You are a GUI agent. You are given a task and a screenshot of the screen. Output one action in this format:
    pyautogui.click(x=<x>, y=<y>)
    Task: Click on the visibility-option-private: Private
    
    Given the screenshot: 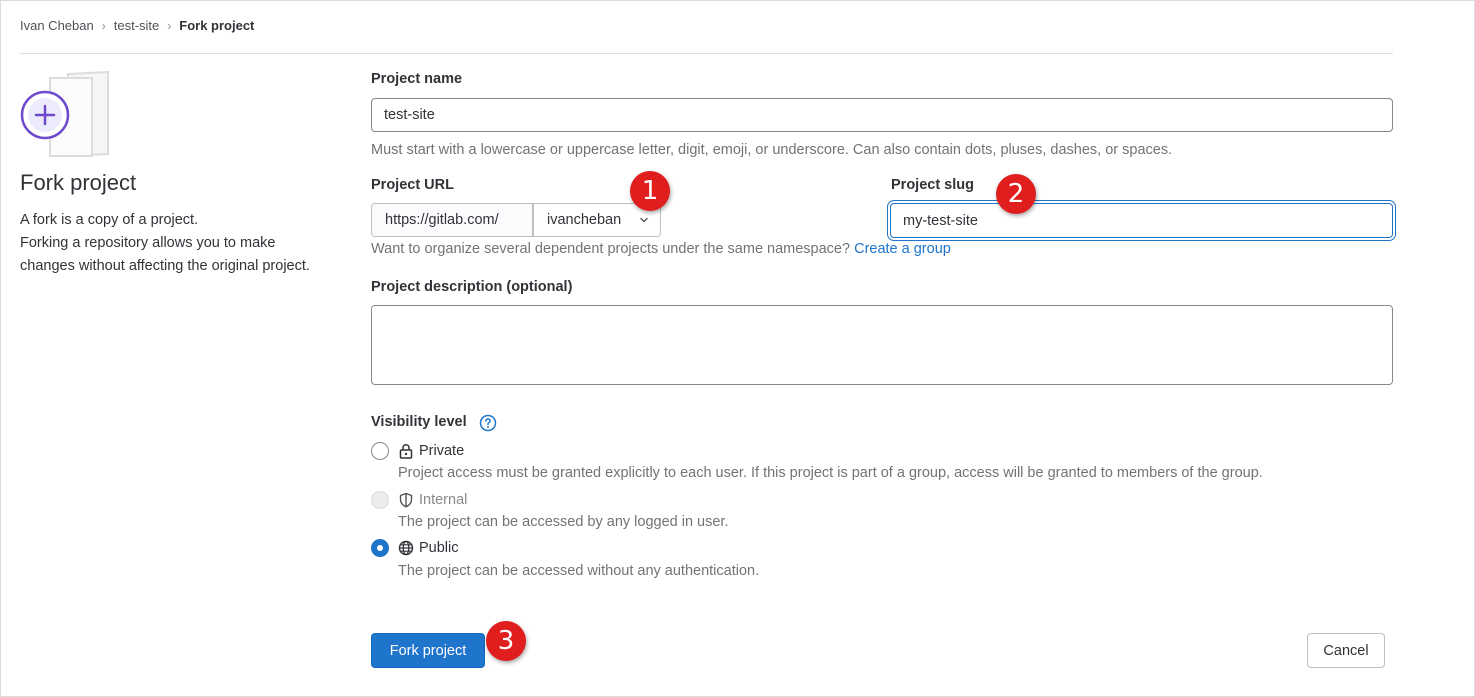 What is the action you would take?
    pyautogui.click(x=417, y=451)
    